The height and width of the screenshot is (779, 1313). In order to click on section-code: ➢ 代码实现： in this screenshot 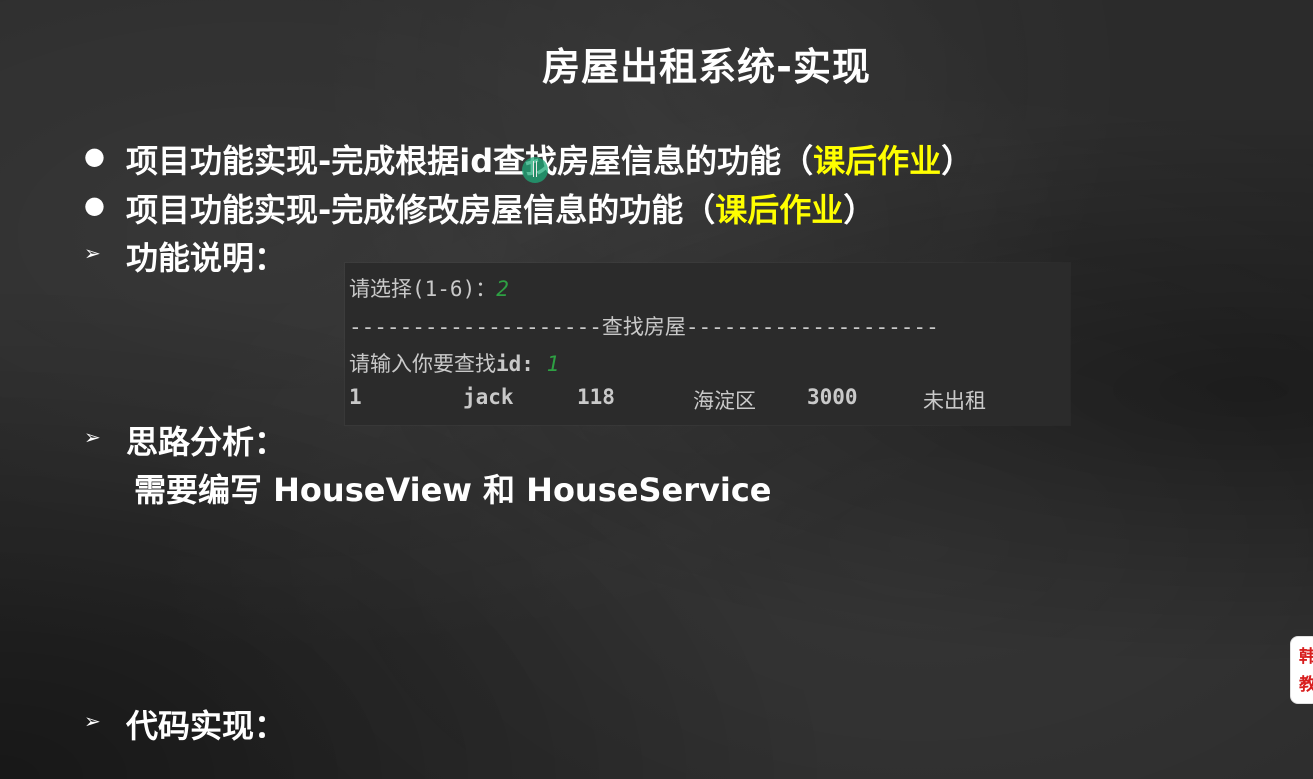, I will do `click(185, 724)`.